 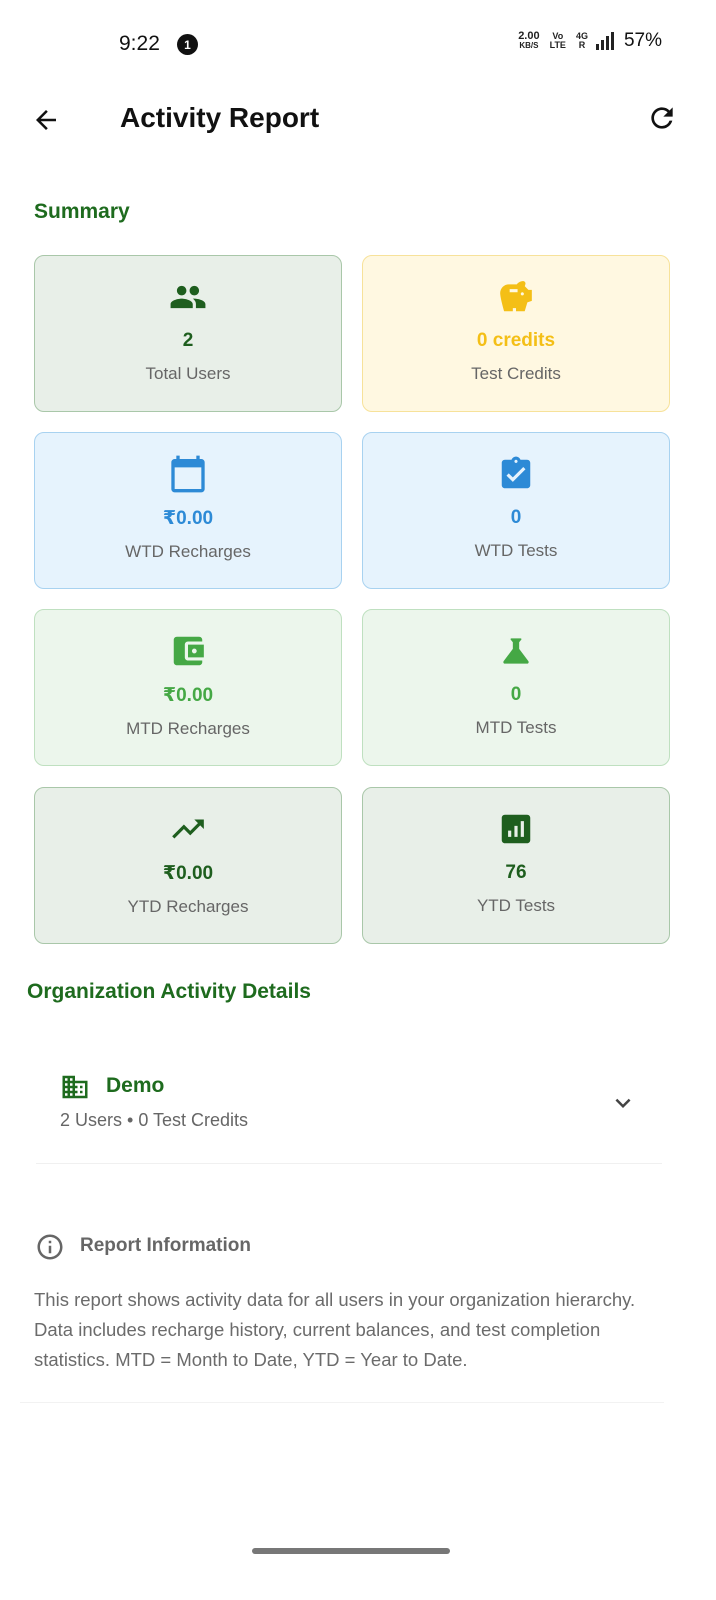 What do you see at coordinates (516, 472) in the screenshot?
I see `clipboard-check-icon` at bounding box center [516, 472].